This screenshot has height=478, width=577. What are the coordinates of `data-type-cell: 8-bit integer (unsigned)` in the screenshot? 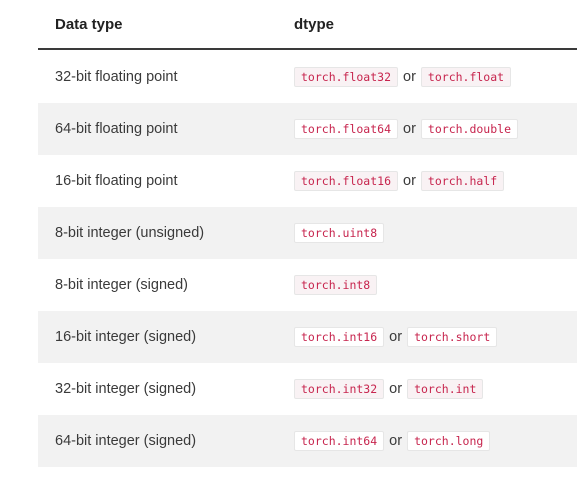 It's located at (130, 233).